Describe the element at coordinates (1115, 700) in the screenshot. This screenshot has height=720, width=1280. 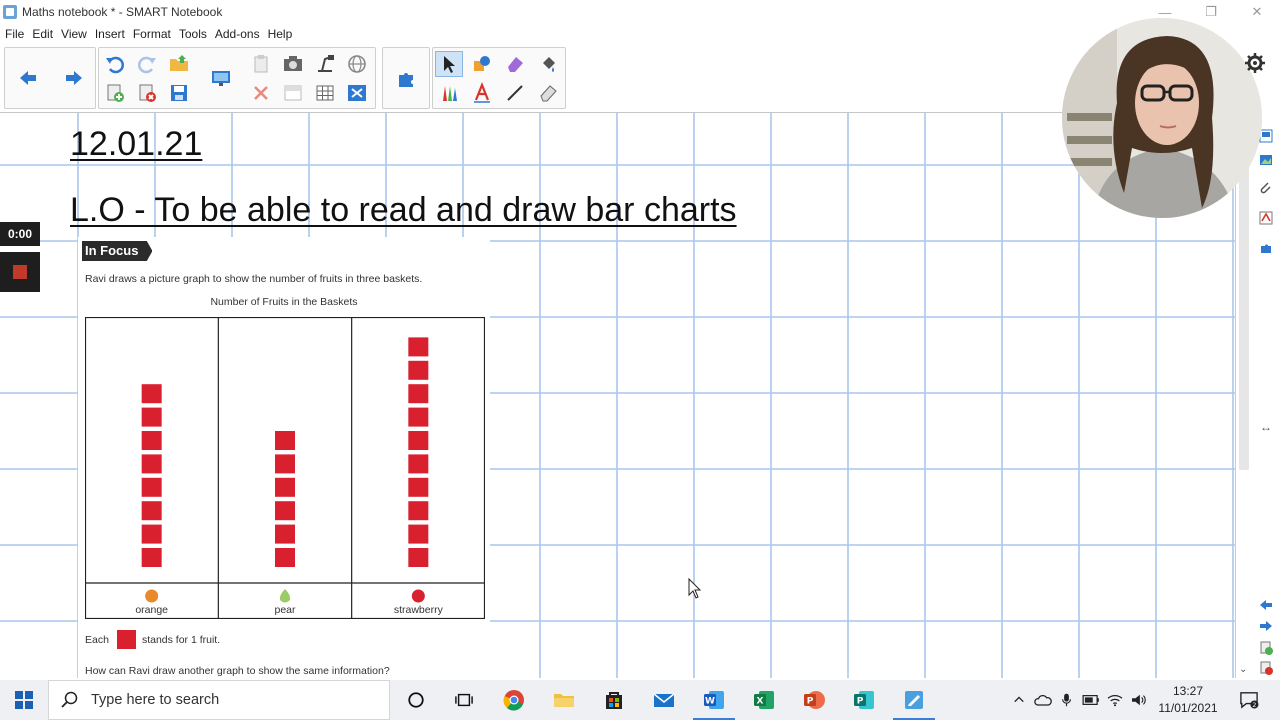
I see `wifi-tray-button` at that location.